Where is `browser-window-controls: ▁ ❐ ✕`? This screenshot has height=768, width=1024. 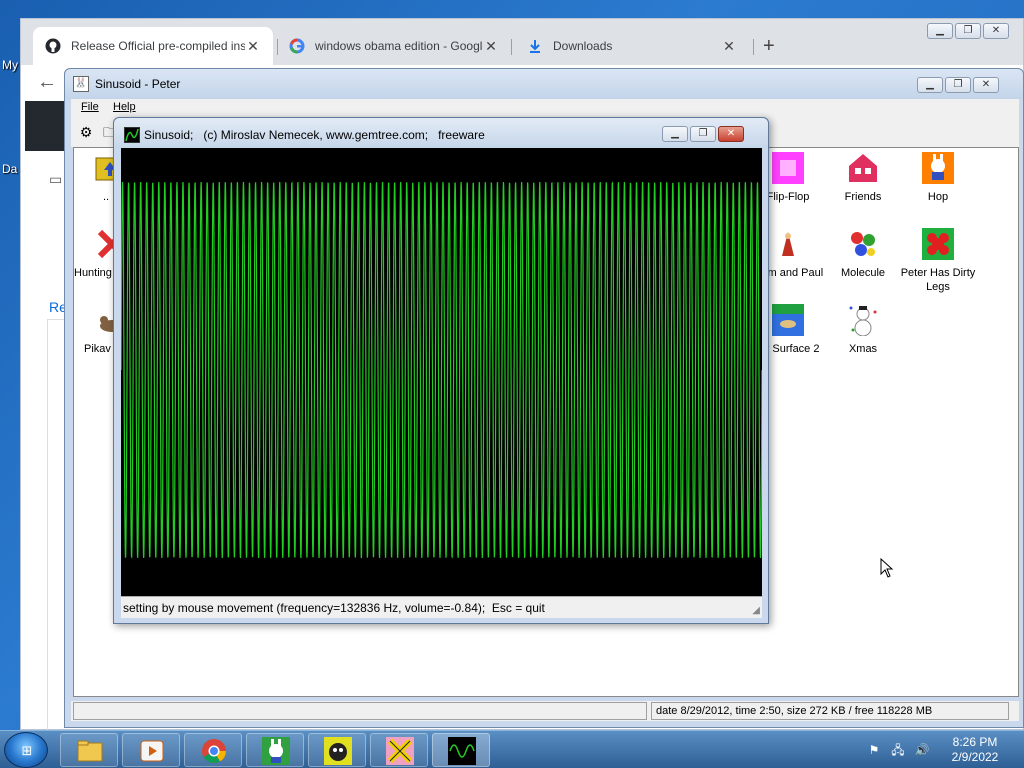 browser-window-controls: ▁ ❐ ✕ is located at coordinates (968, 31).